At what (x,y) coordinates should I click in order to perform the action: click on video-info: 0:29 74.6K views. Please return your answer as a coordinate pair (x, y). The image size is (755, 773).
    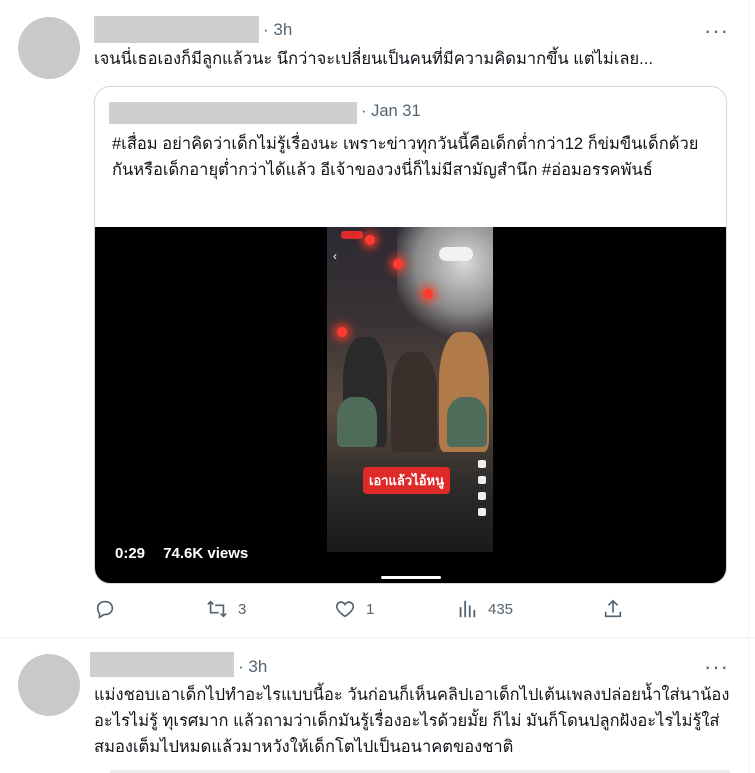
    Looking at the image, I should click on (188, 553).